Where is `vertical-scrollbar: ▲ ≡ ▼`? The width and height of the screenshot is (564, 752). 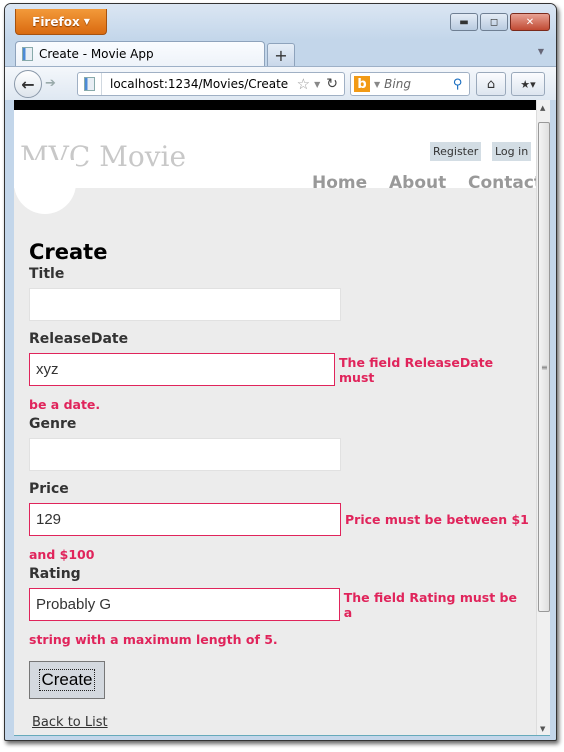
vertical-scrollbar: ▲ ≡ ▼ is located at coordinates (543, 417).